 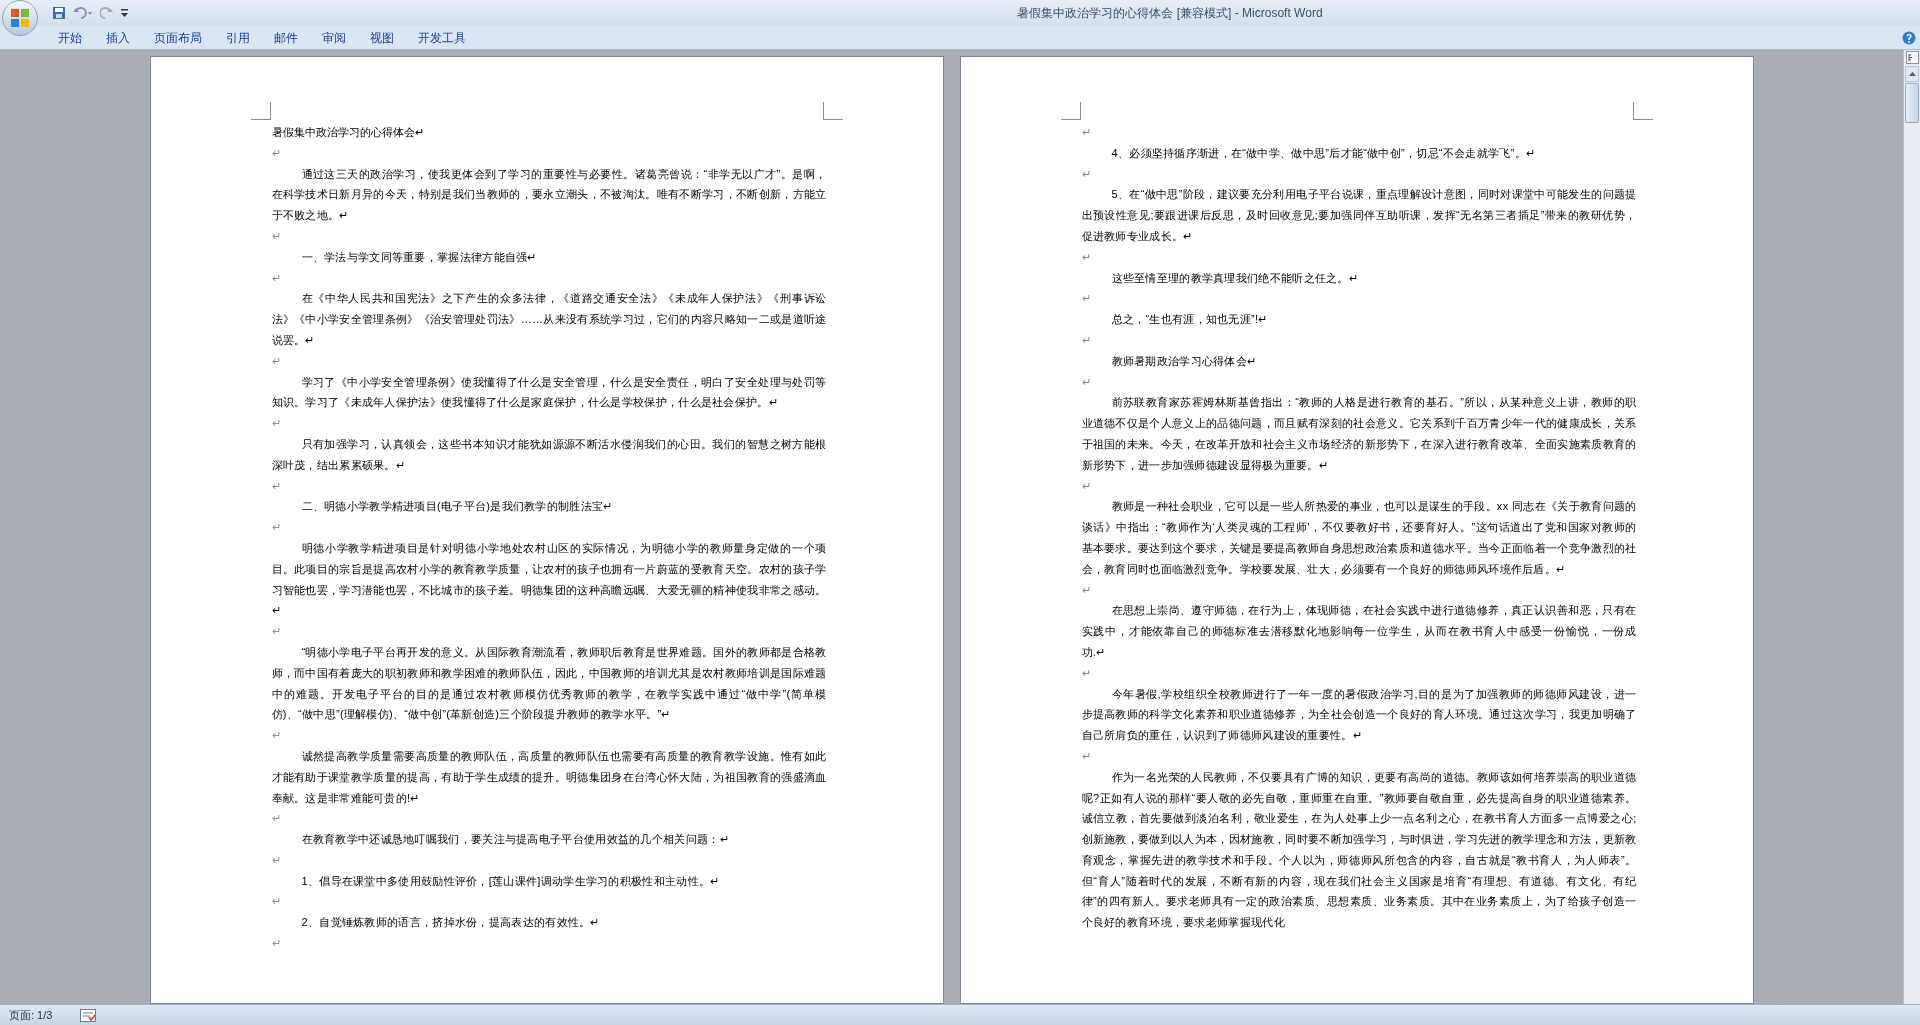 What do you see at coordinates (124, 13) in the screenshot?
I see `customize-toolbar-icon` at bounding box center [124, 13].